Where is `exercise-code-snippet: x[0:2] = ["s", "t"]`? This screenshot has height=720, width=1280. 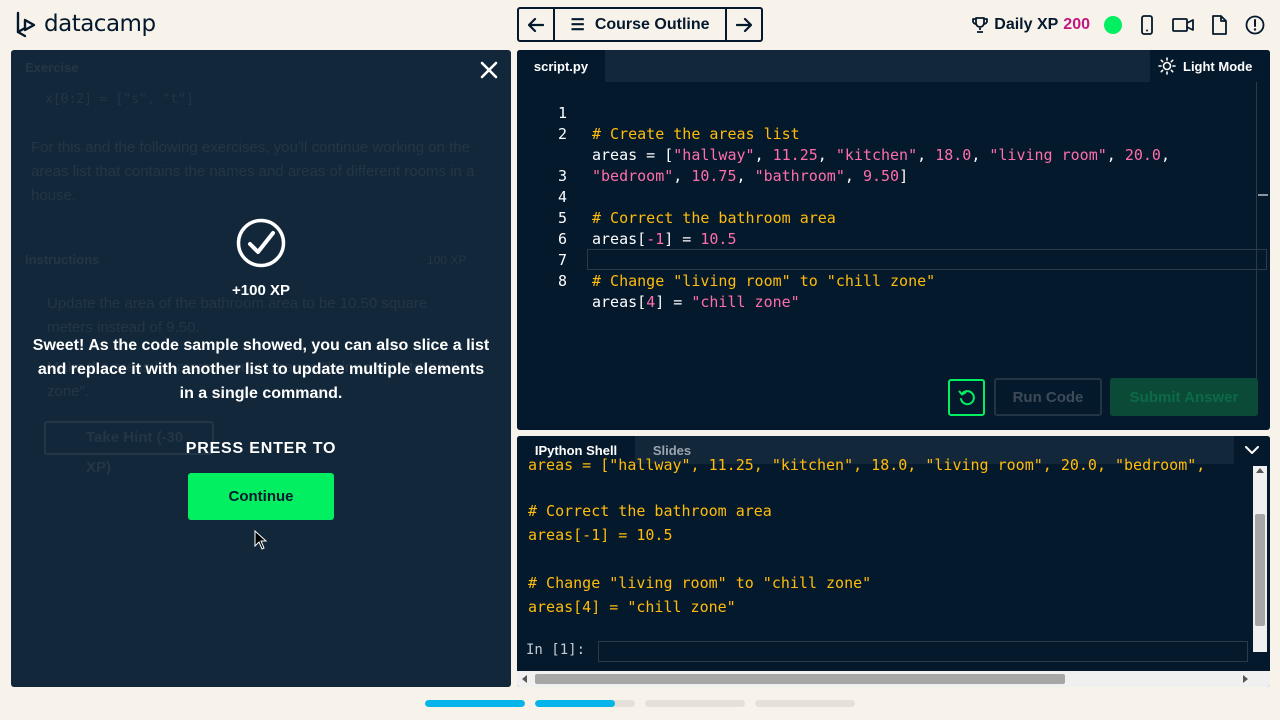
exercise-code-snippet: x[0:2] = ["s", "t"] is located at coordinates (119, 99).